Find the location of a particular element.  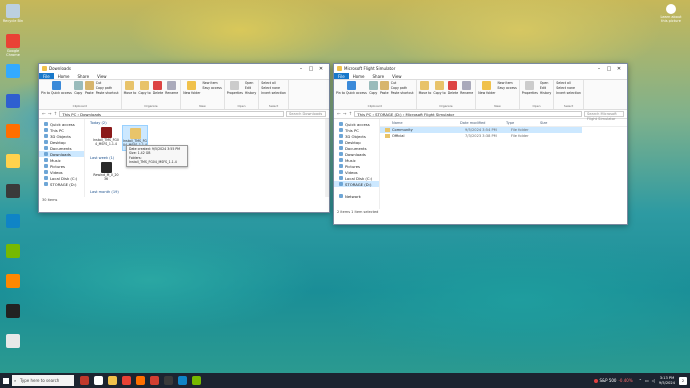

search-field: Search Microsoft Flight Simulator is located at coordinates (604, 116).